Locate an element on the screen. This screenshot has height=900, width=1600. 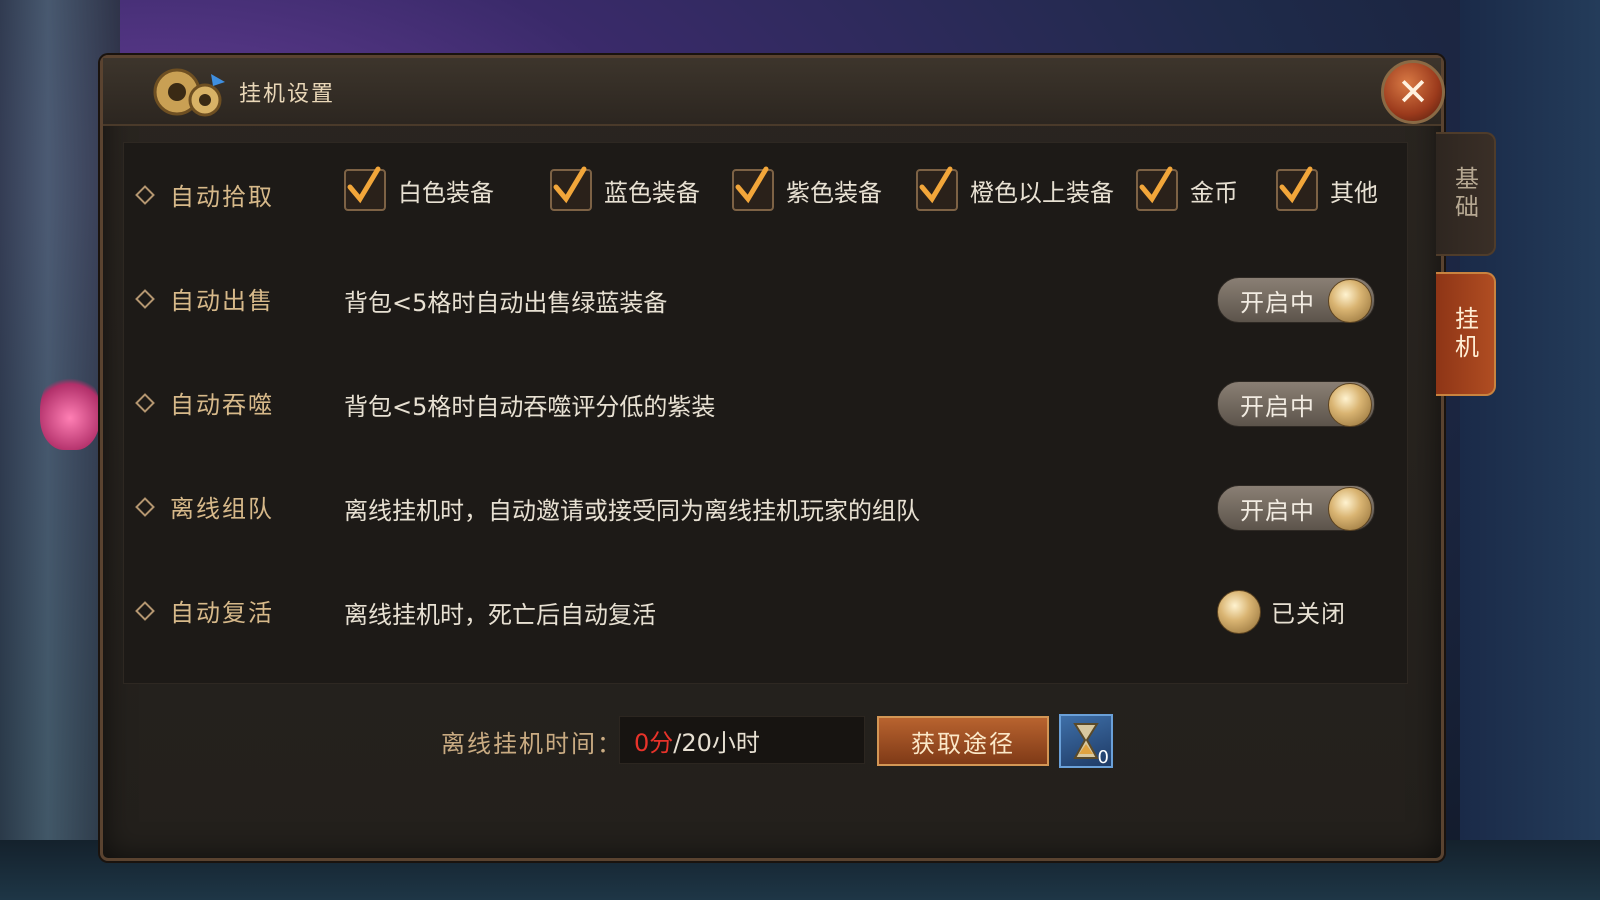
tab-auto-battle-label: 挂机 is located at coordinates (1464, 334).